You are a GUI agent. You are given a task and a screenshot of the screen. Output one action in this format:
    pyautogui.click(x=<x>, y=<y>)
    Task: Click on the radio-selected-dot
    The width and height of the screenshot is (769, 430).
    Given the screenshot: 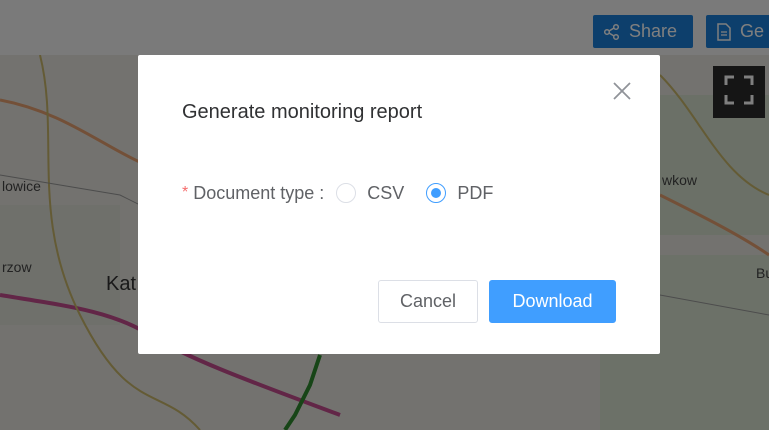 What is the action you would take?
    pyautogui.click(x=436, y=193)
    